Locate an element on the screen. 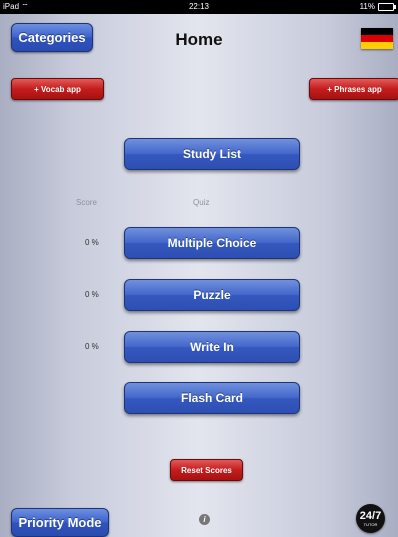 This screenshot has width=398, height=537. flag-stripe-red is located at coordinates (377, 38).